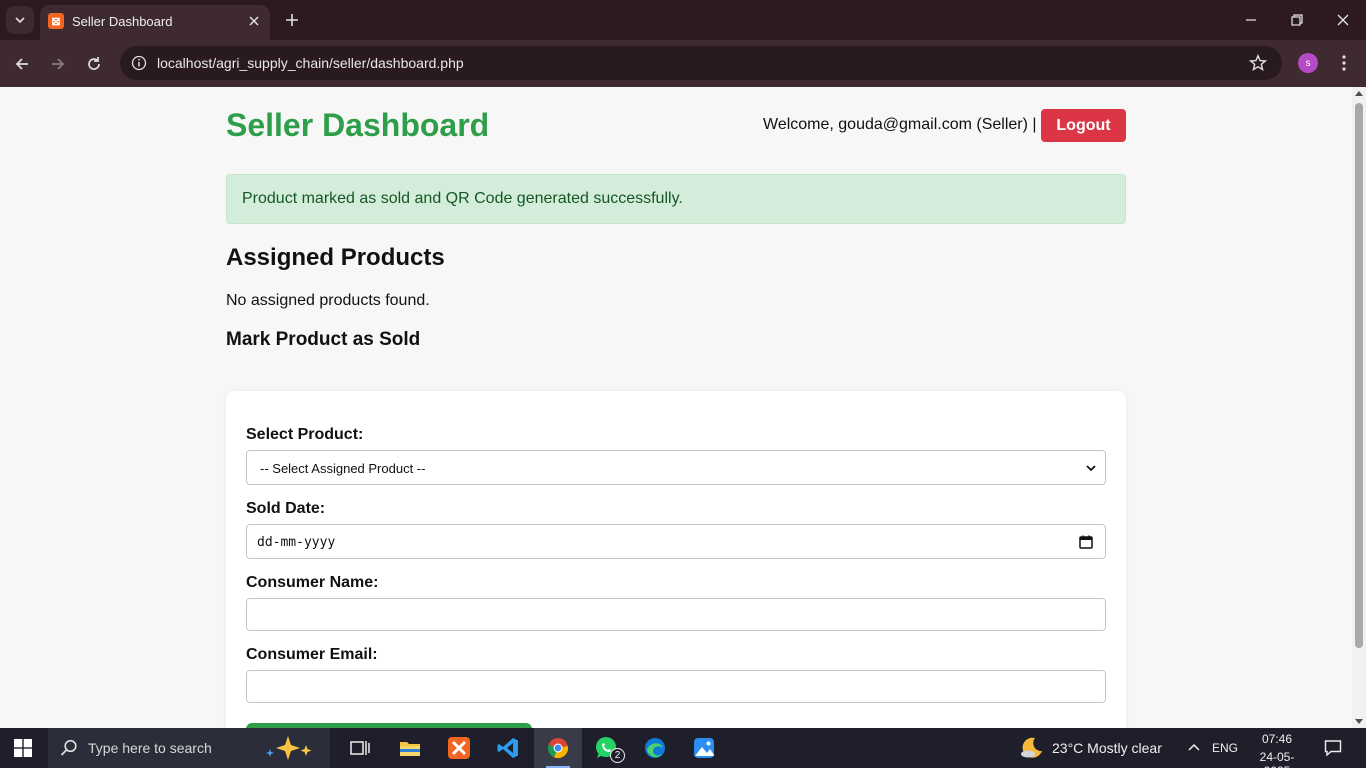  Describe the element at coordinates (459, 748) in the screenshot. I see `xampp-icon` at that location.